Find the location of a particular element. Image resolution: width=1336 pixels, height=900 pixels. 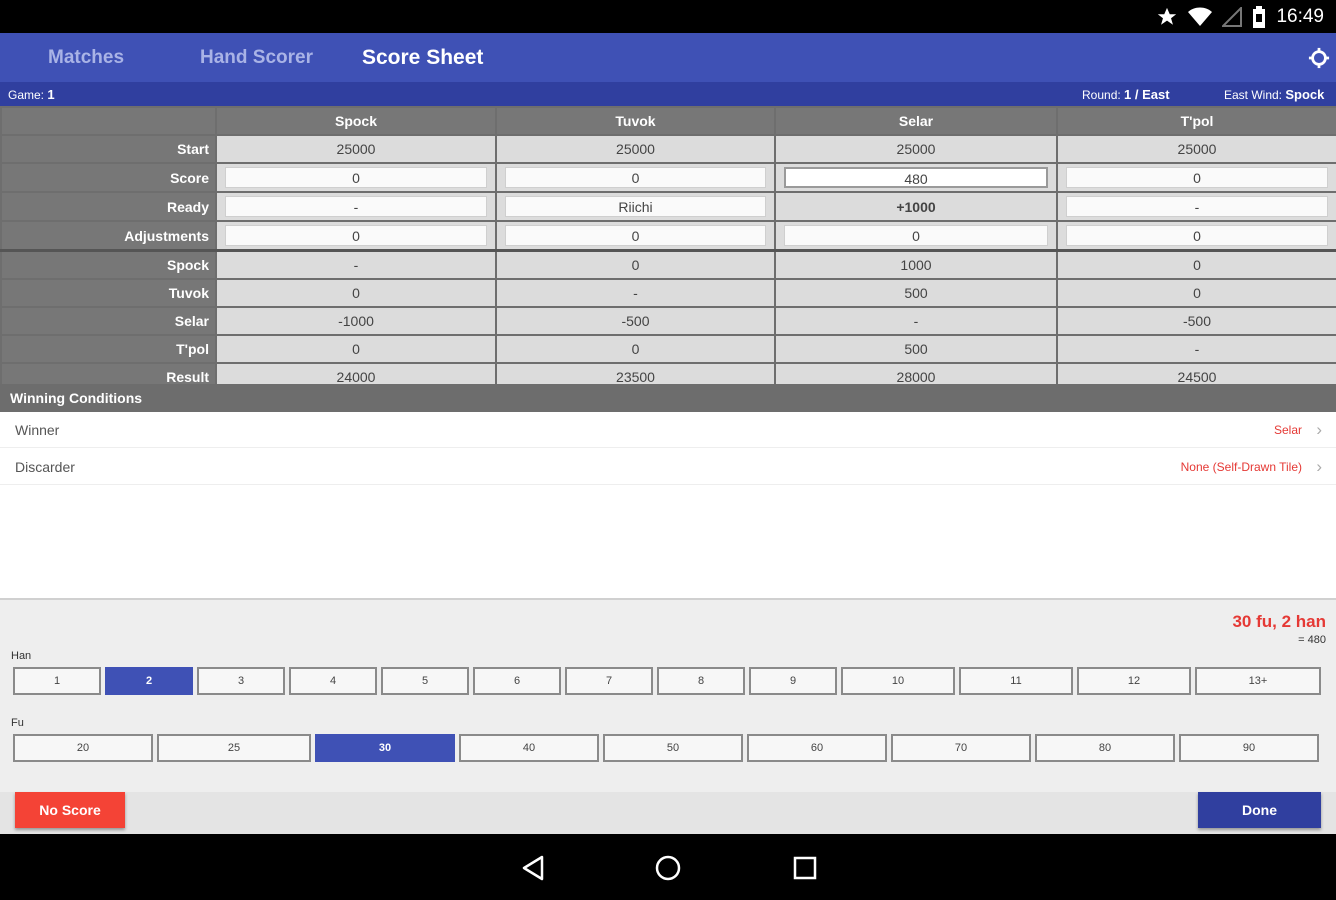

table-row-transfer: Tuvok 0 - 500 0 is located at coordinates (668, 292).